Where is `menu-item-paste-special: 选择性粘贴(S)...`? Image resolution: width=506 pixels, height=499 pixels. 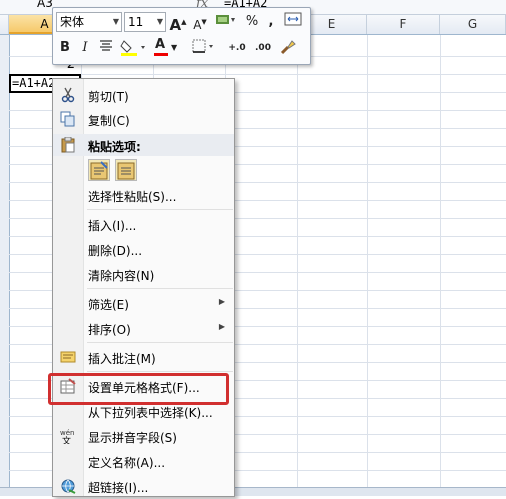 menu-item-paste-special: 选择性粘贴(S)... is located at coordinates (143, 195).